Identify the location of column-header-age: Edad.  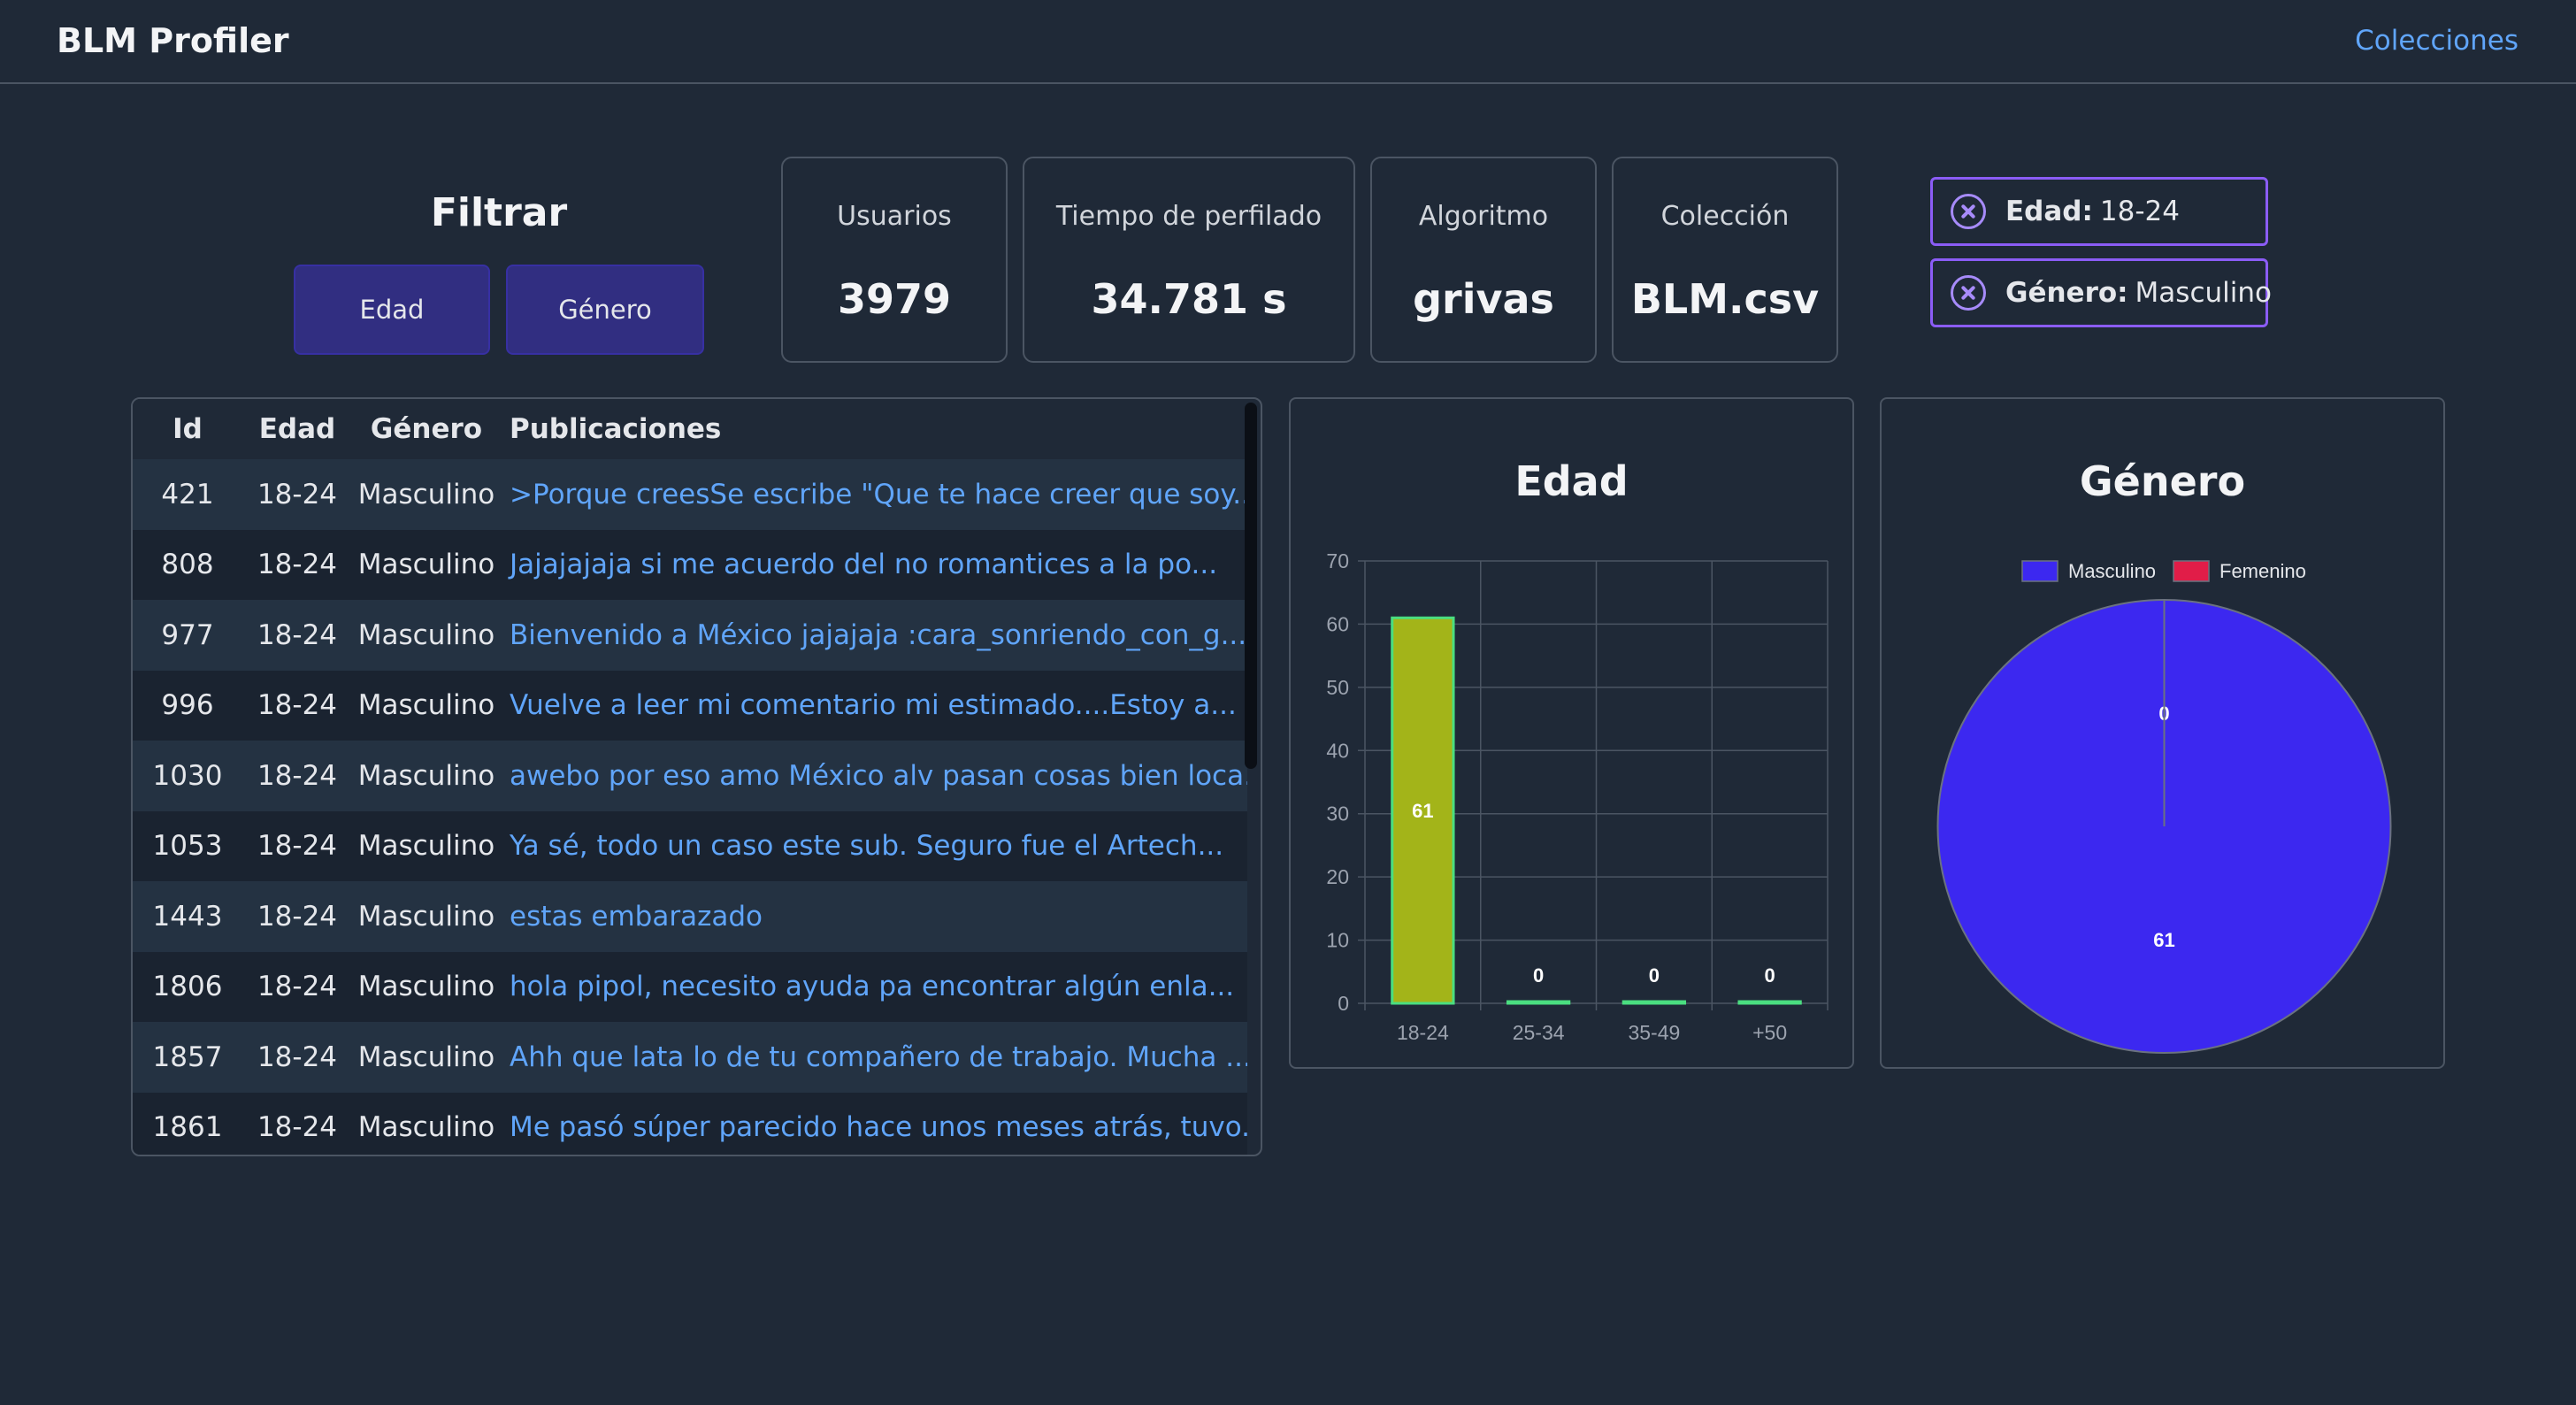
(297, 429).